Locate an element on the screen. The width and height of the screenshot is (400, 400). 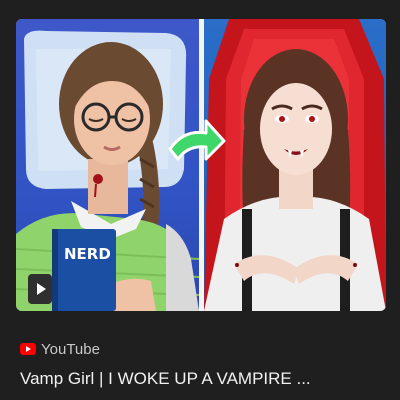
play-icon is located at coordinates (41, 289).